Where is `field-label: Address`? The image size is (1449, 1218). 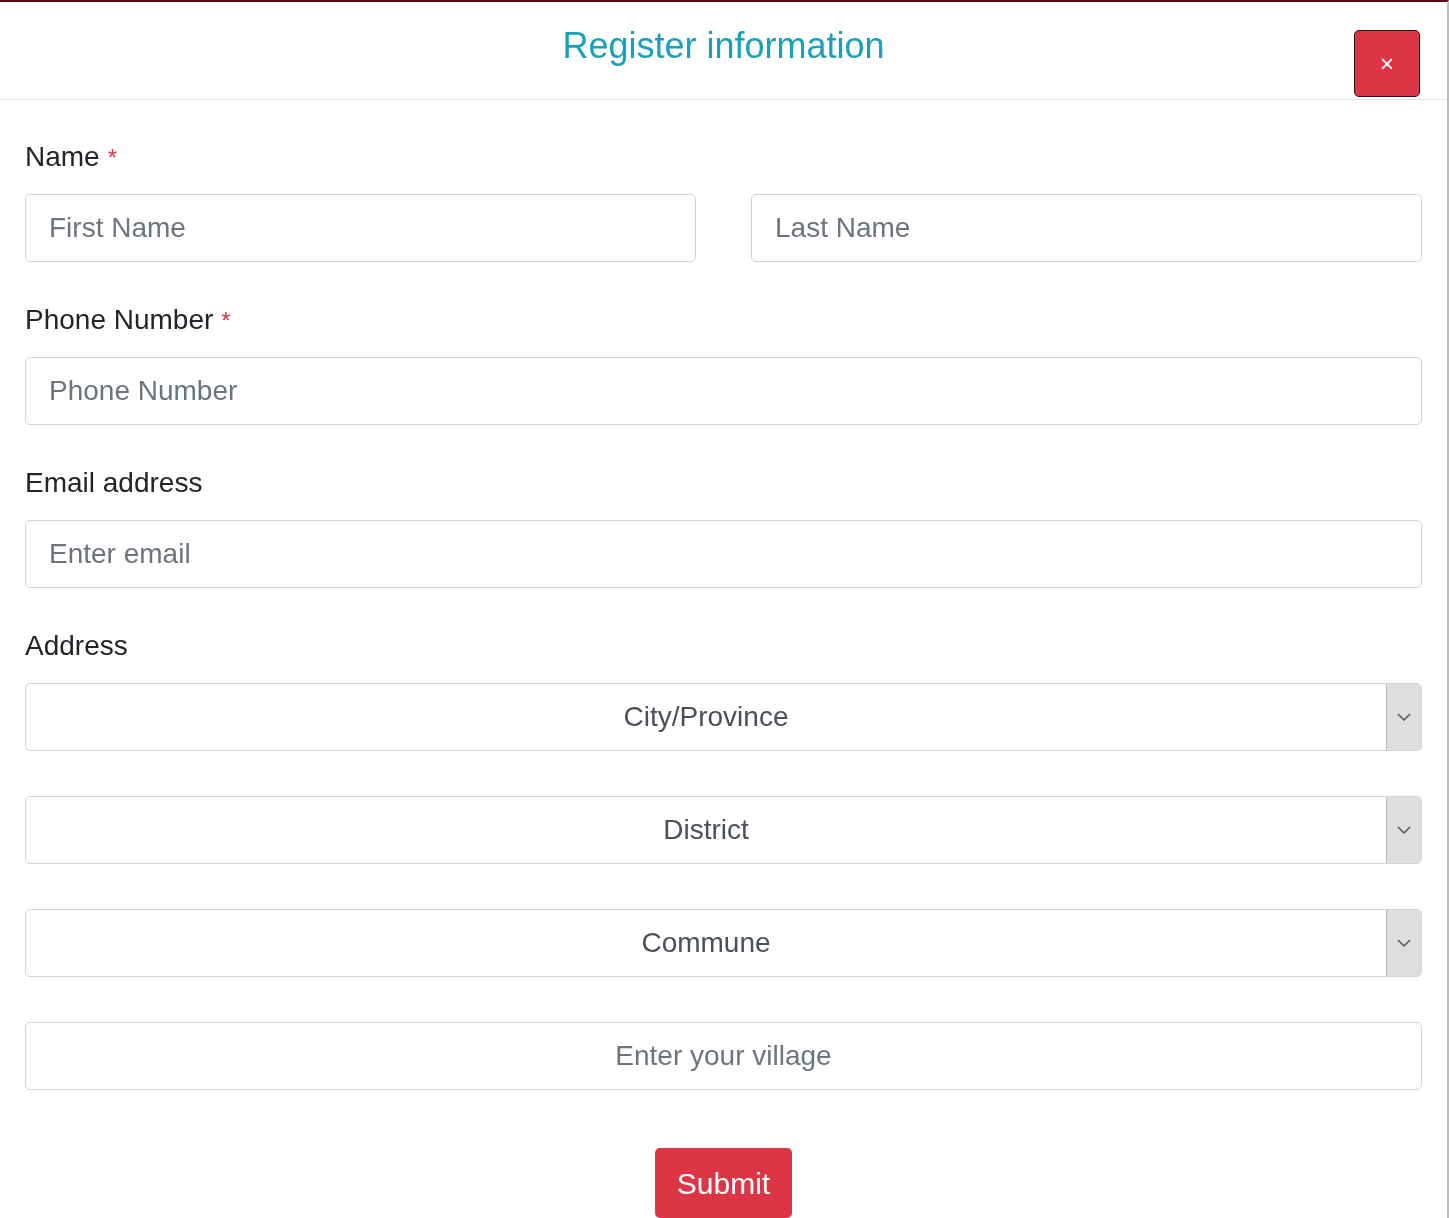 field-label: Address is located at coordinates (76, 646).